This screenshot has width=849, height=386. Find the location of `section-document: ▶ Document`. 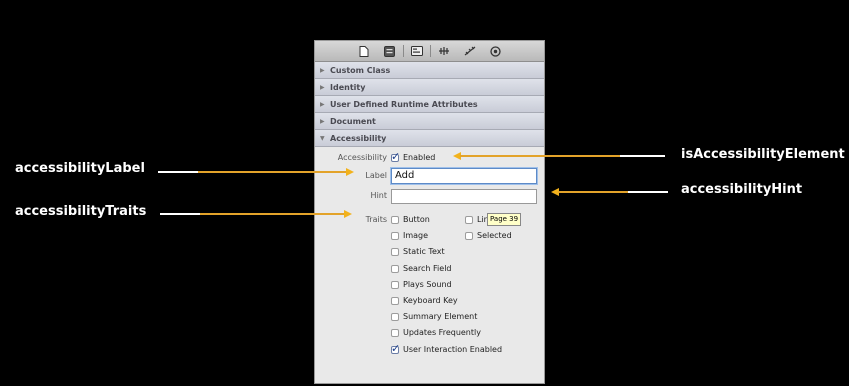

section-document: ▶ Document is located at coordinates (429, 121).